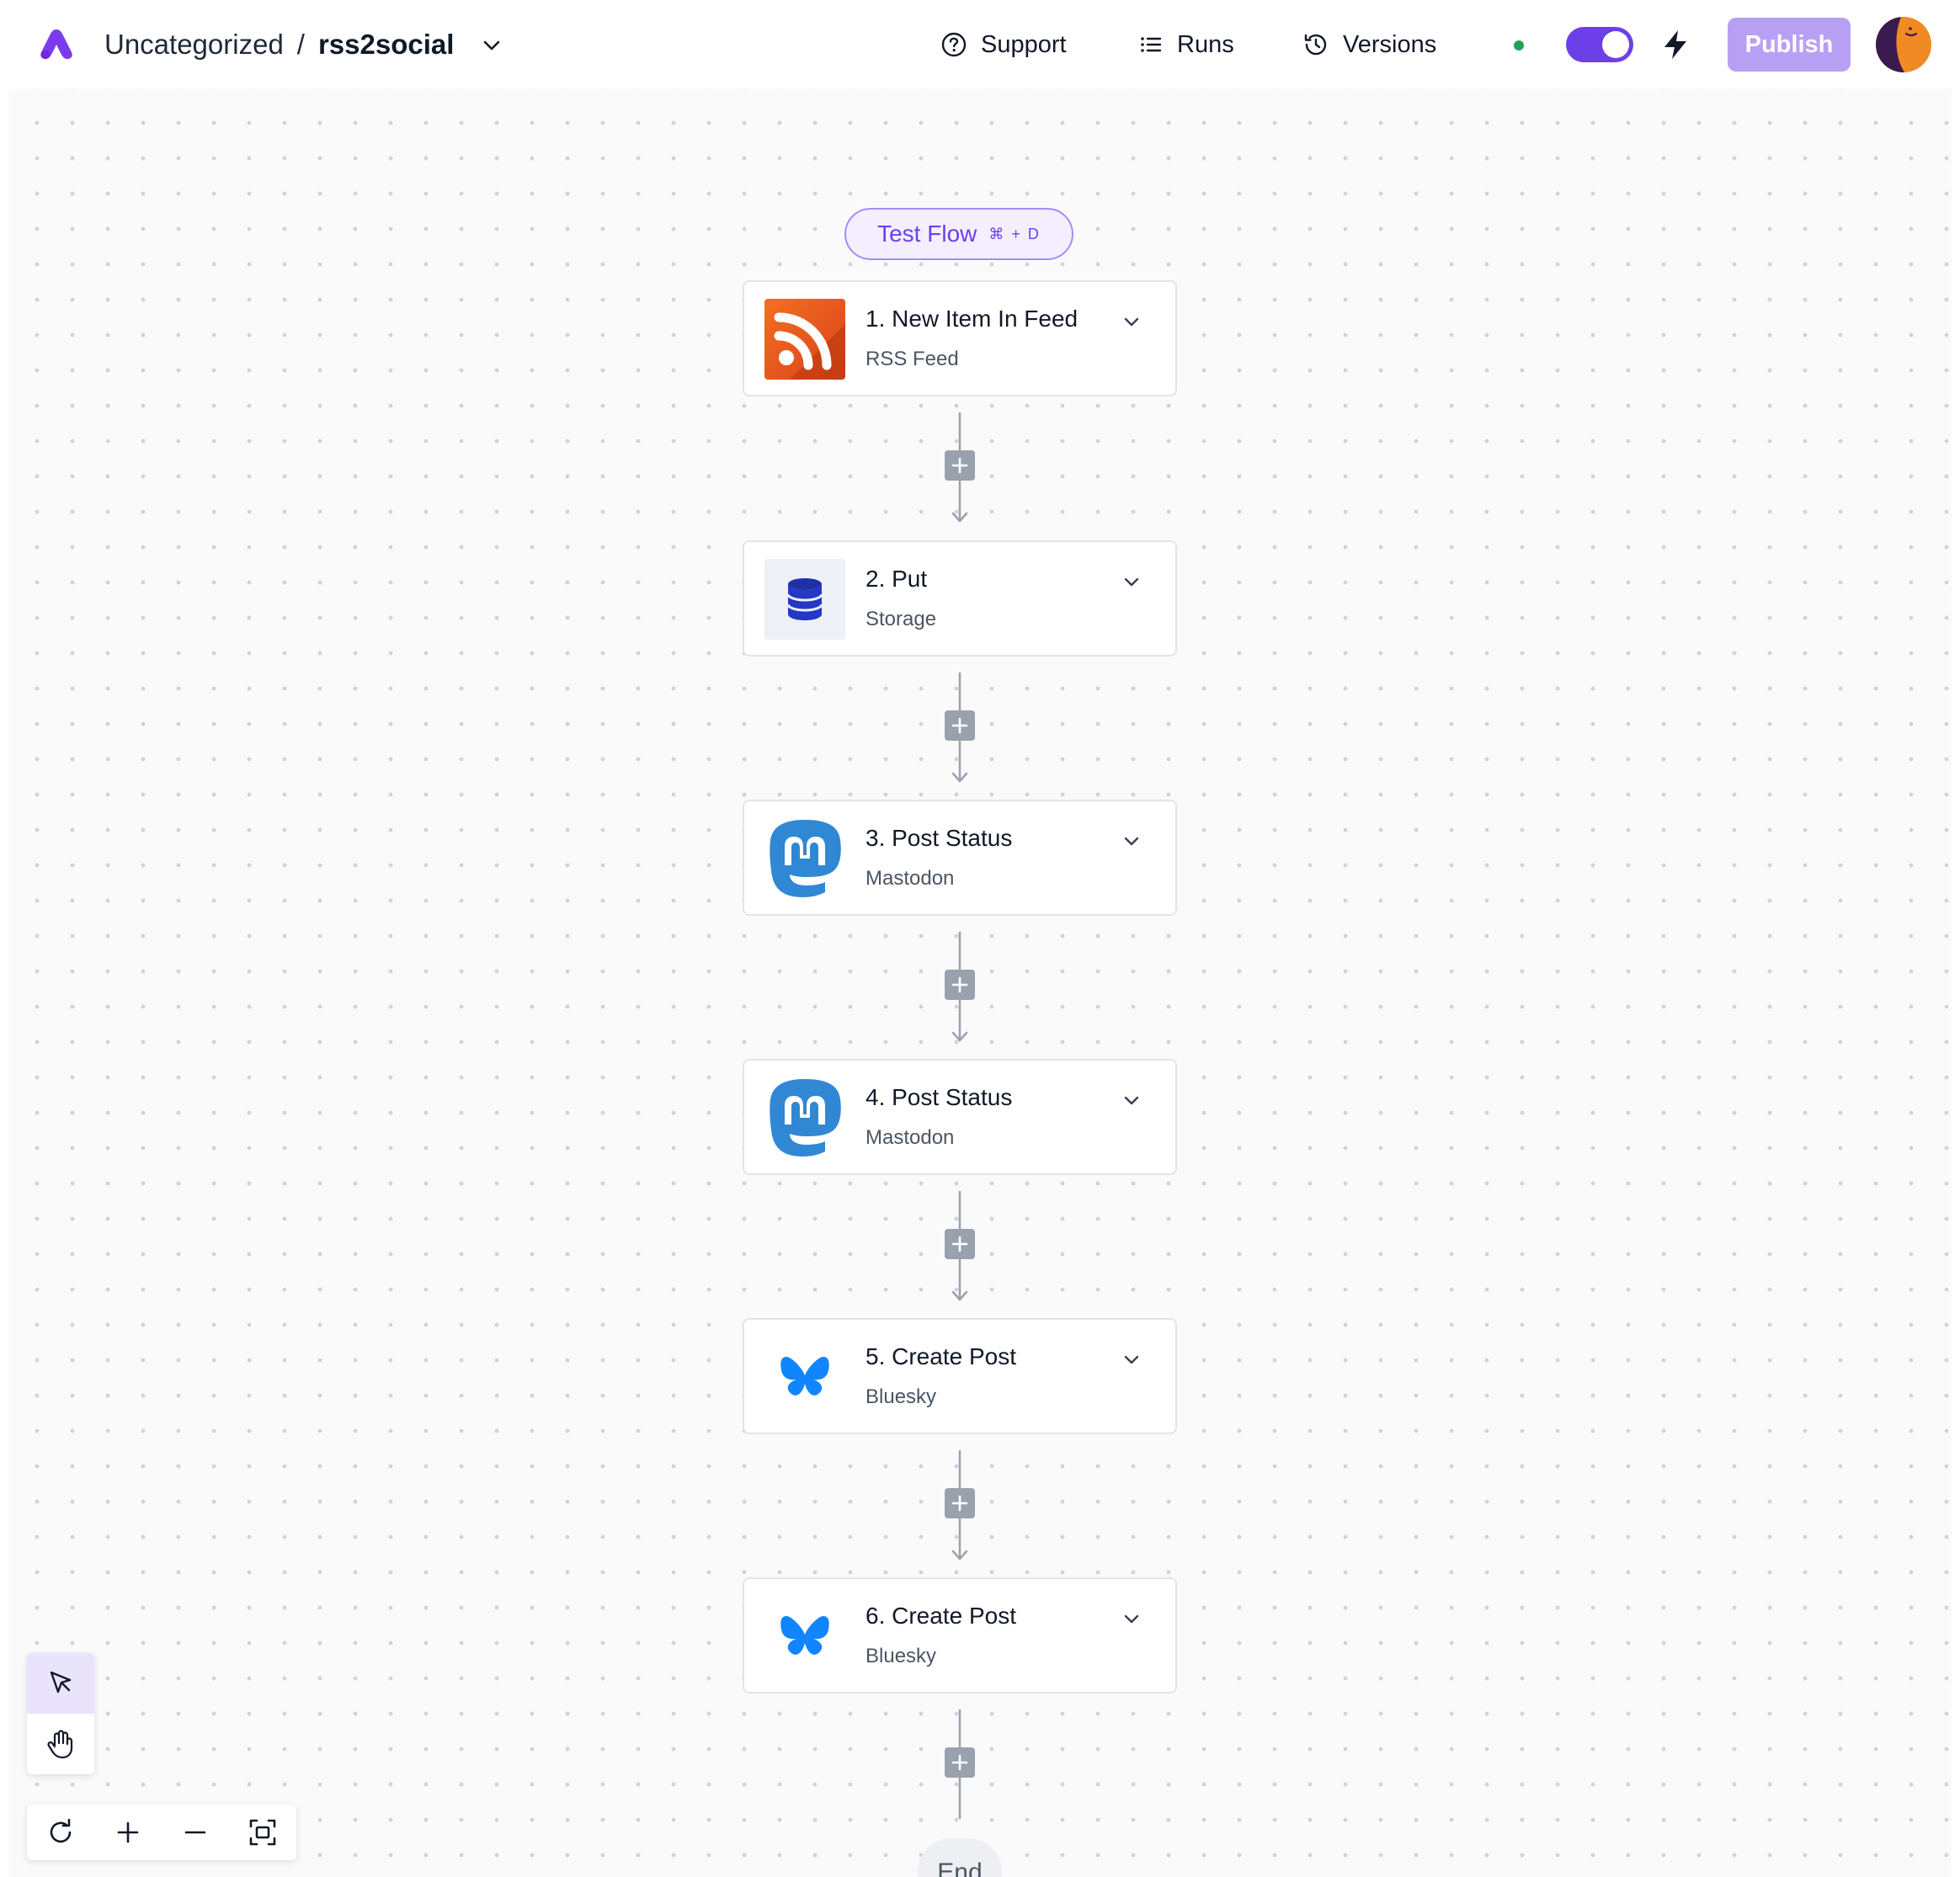 The height and width of the screenshot is (1877, 1960). What do you see at coordinates (1675, 45) in the screenshot?
I see `lightning-bolt-icon` at bounding box center [1675, 45].